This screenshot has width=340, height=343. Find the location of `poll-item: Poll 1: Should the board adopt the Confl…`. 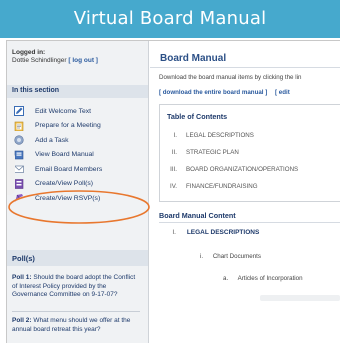

poll-item: Poll 1: Should the board adopt the Confl… is located at coordinates (75, 287).